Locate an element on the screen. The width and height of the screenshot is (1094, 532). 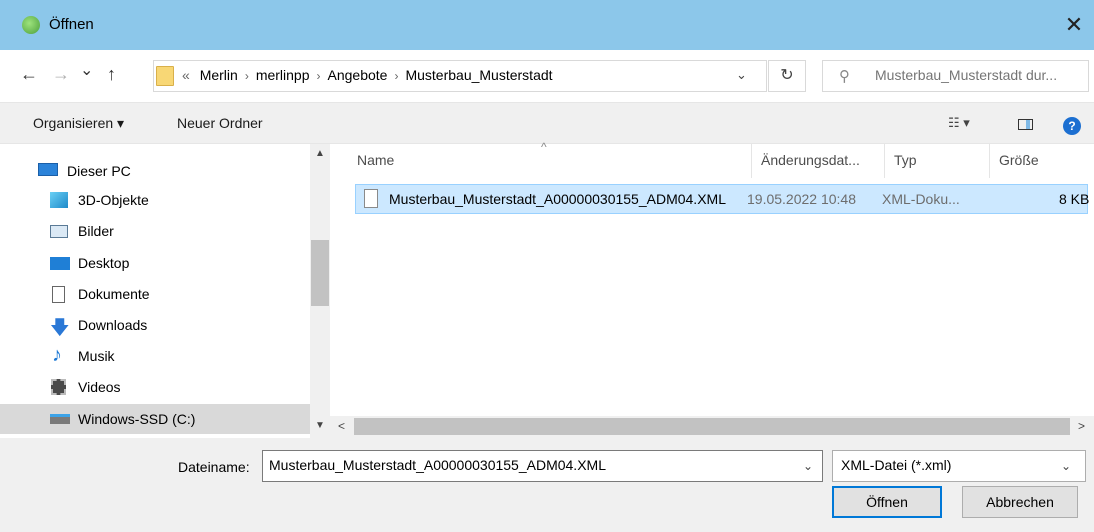
breadcrumb-overflow-icon: « is located at coordinates (186, 75).